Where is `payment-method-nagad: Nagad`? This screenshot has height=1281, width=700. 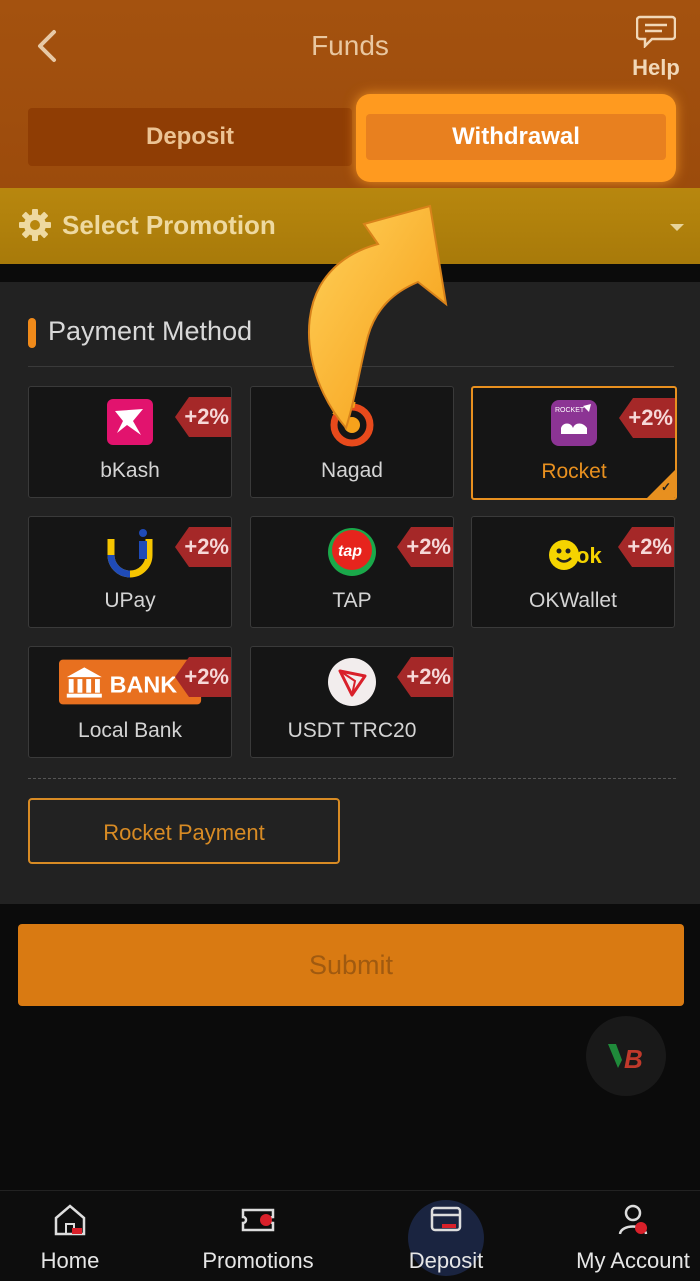
payment-method-nagad: Nagad is located at coordinates (352, 442).